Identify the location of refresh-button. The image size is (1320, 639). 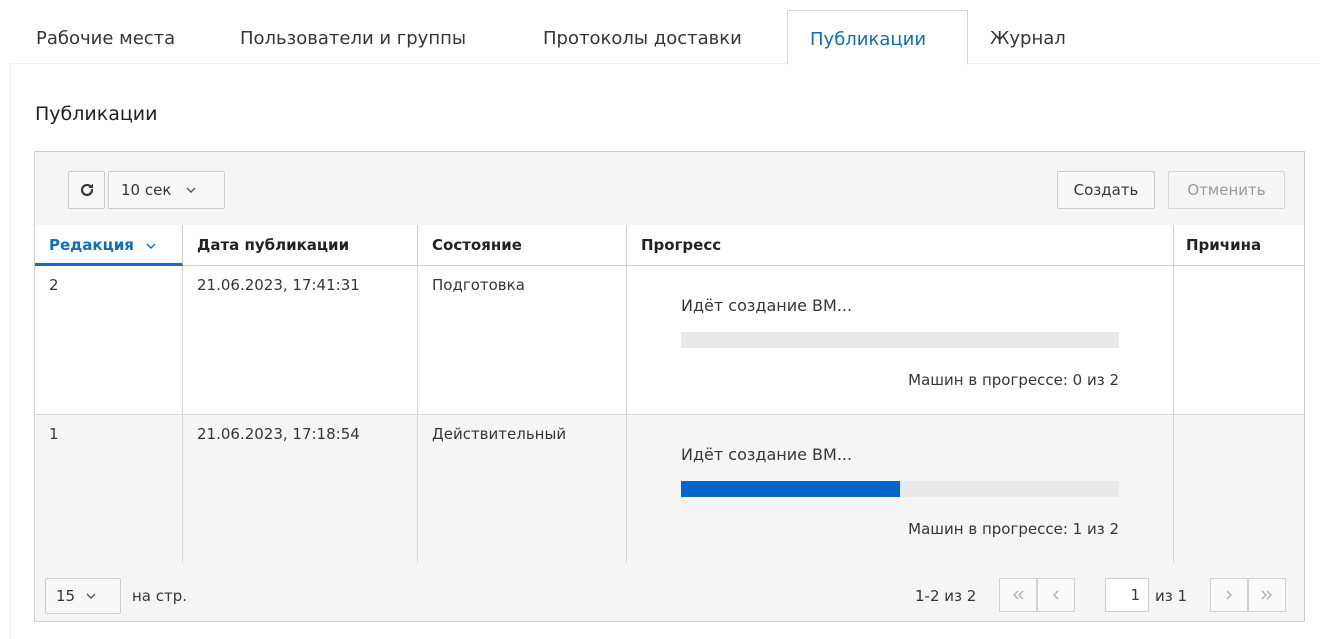
(86, 190).